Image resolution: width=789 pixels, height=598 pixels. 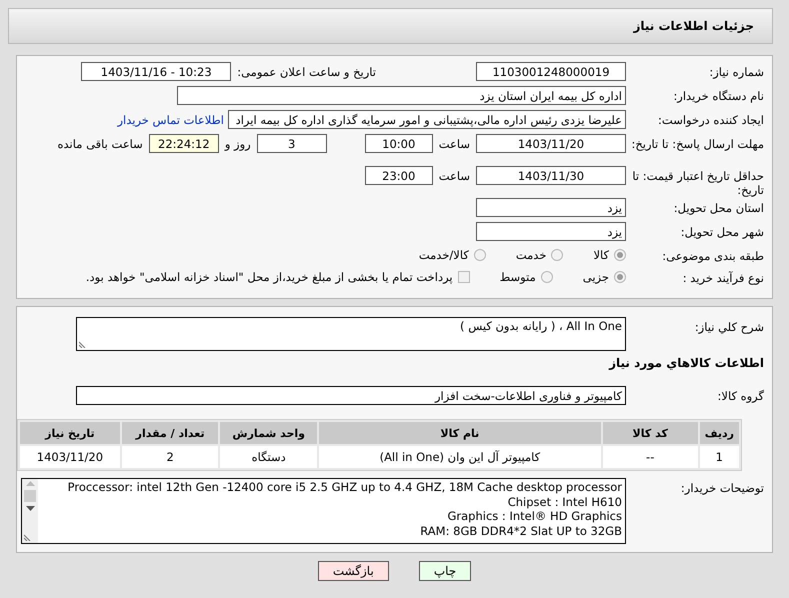 I want to click on field-label: استان محل تحویل:, so click(x=718, y=207).